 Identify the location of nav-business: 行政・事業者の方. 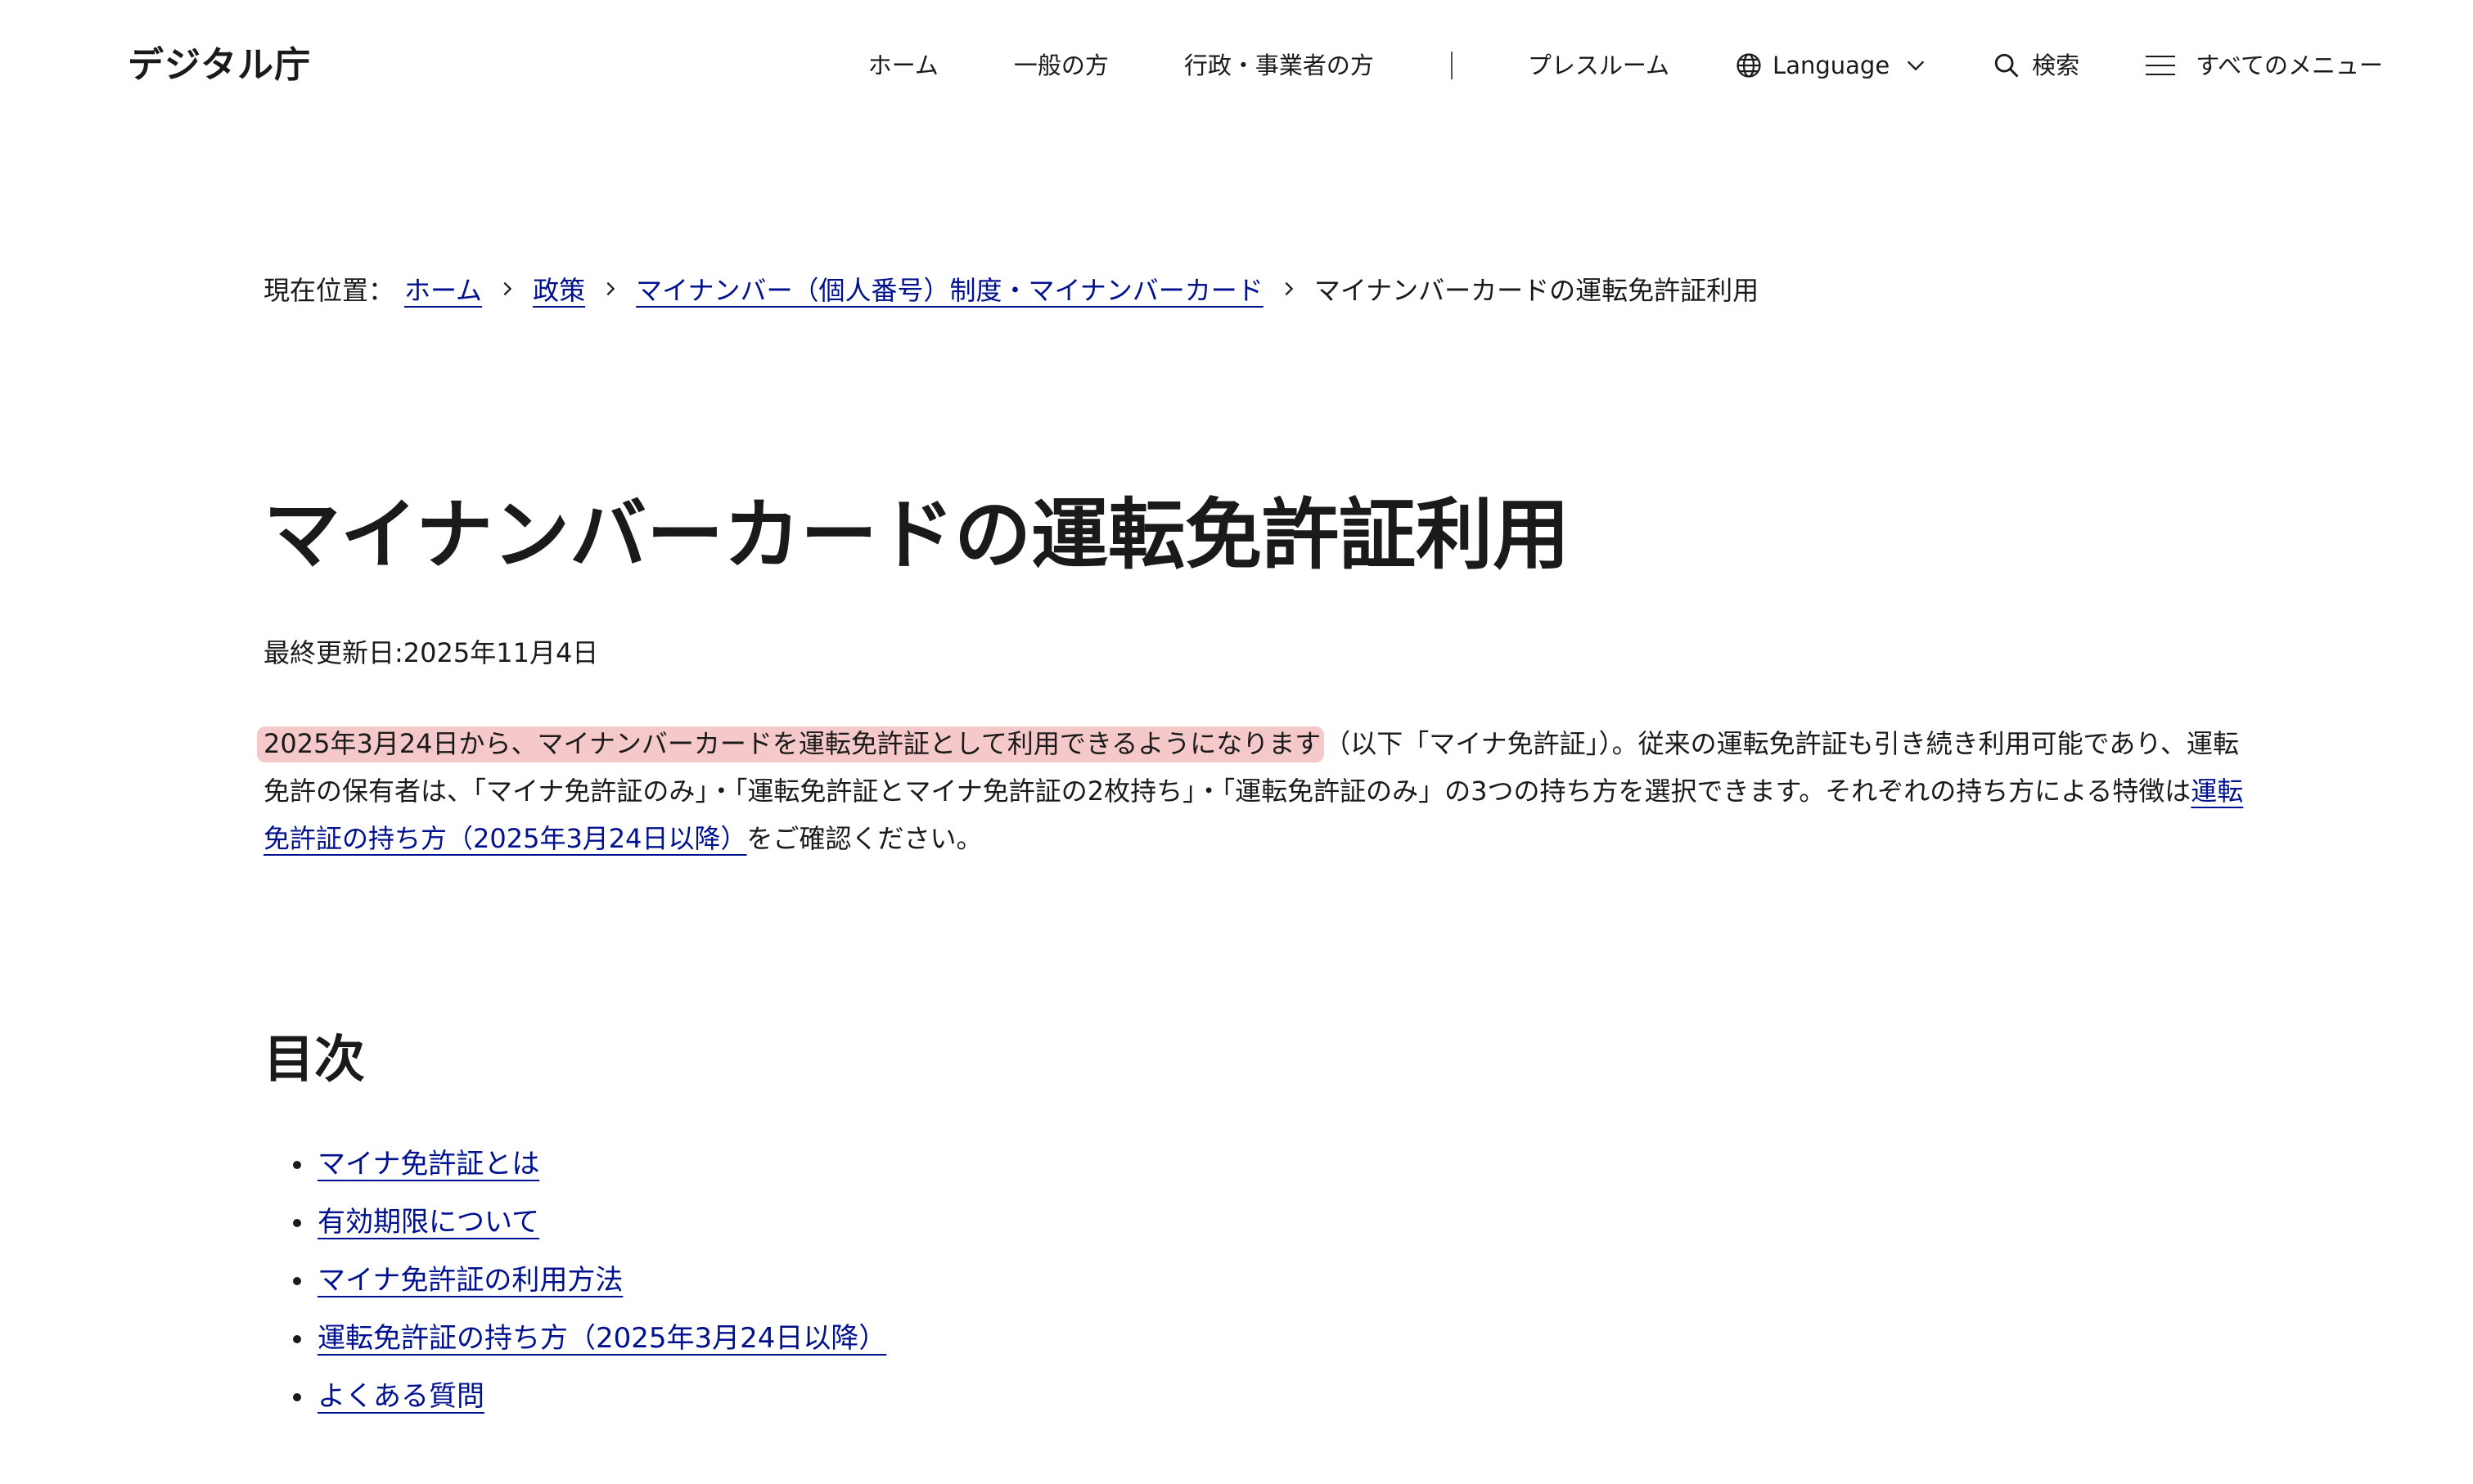
(1279, 65).